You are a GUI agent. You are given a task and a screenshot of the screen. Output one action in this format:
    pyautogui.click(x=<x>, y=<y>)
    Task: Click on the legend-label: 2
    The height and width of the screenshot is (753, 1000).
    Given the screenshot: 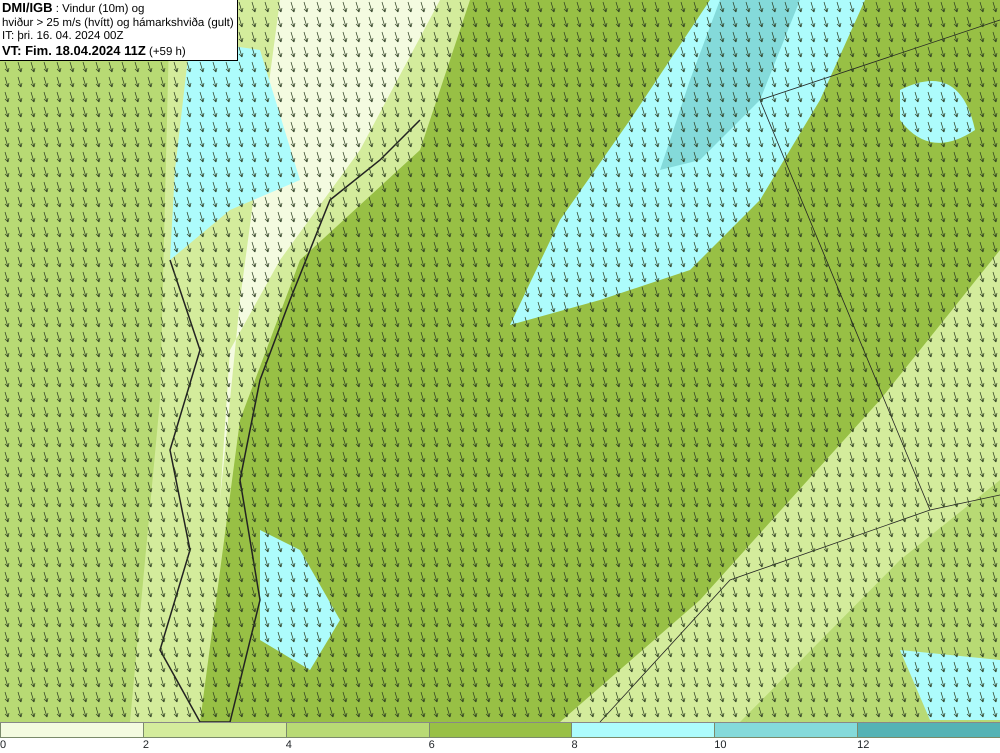 What is the action you would take?
    pyautogui.click(x=145, y=745)
    